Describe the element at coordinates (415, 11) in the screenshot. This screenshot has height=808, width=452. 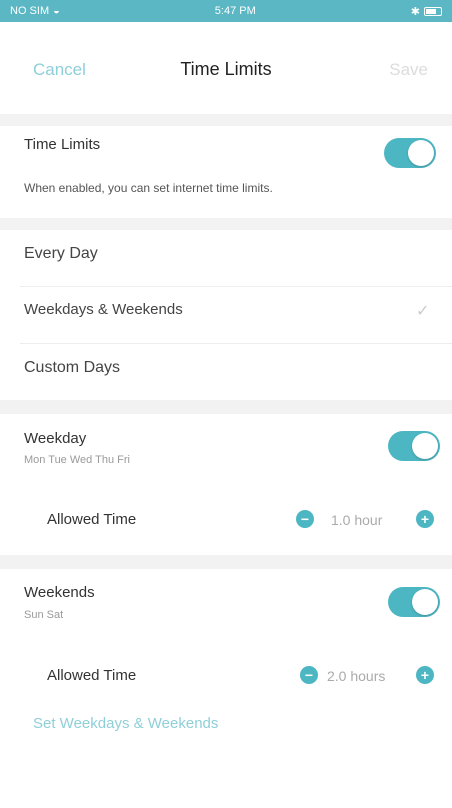
I see `bluetooth-icon: ✱` at that location.